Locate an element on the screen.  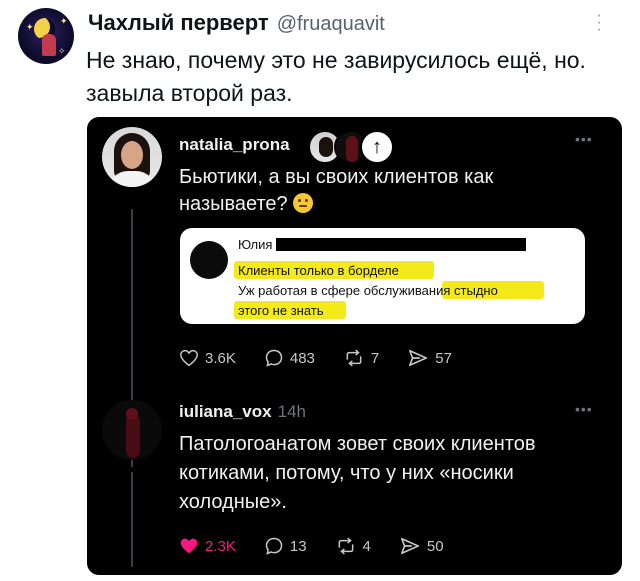
star-icon: ✧ is located at coordinates (62, 51).